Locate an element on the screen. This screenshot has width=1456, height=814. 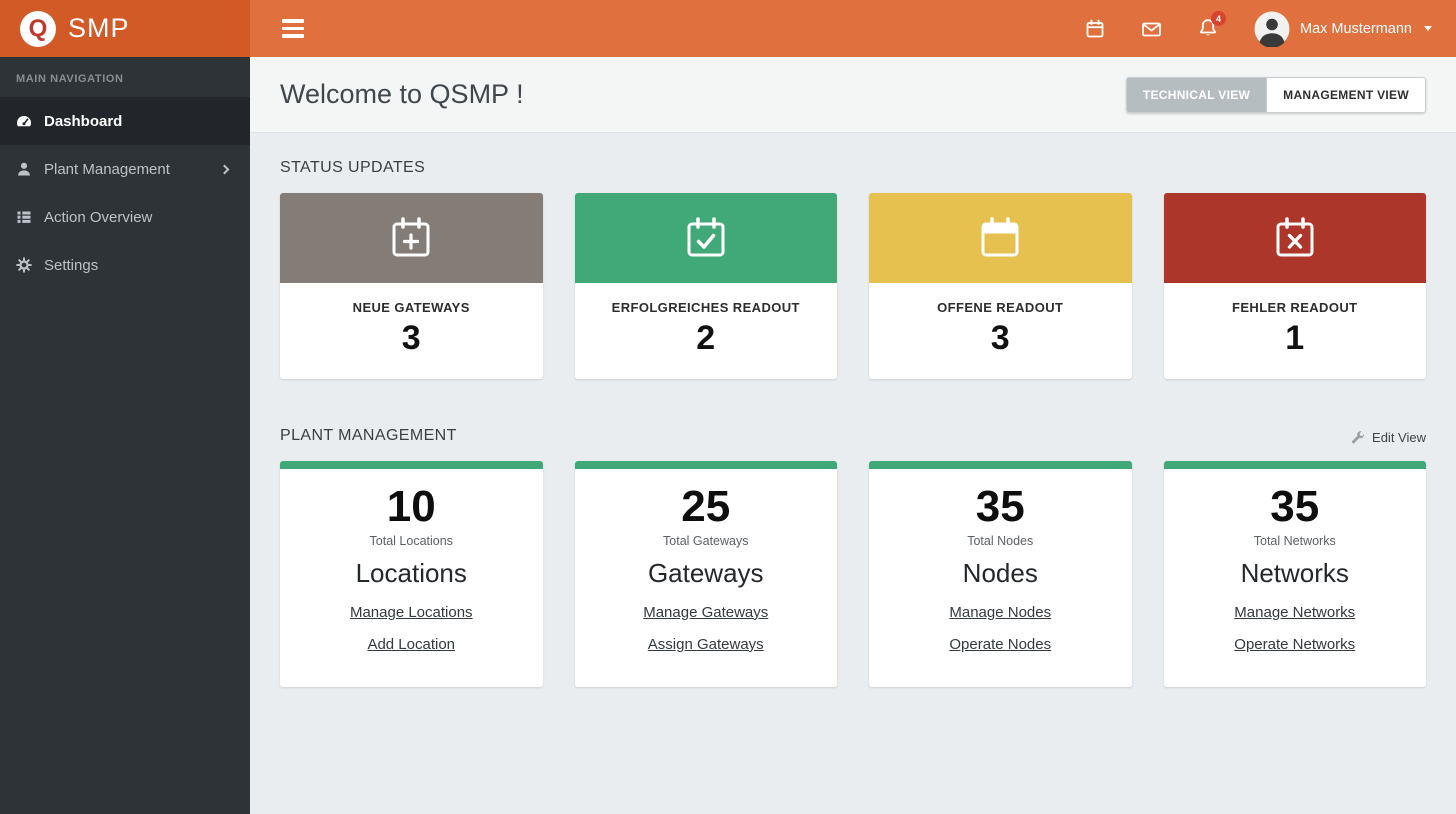
status-card-label: FEHLER READOUT is located at coordinates (1295, 307).